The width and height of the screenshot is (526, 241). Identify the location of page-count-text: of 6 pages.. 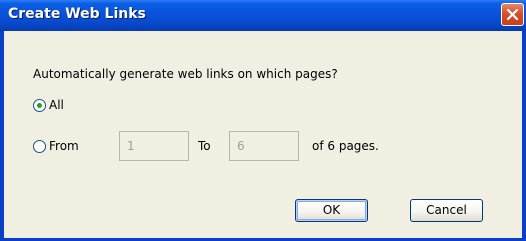
(345, 146).